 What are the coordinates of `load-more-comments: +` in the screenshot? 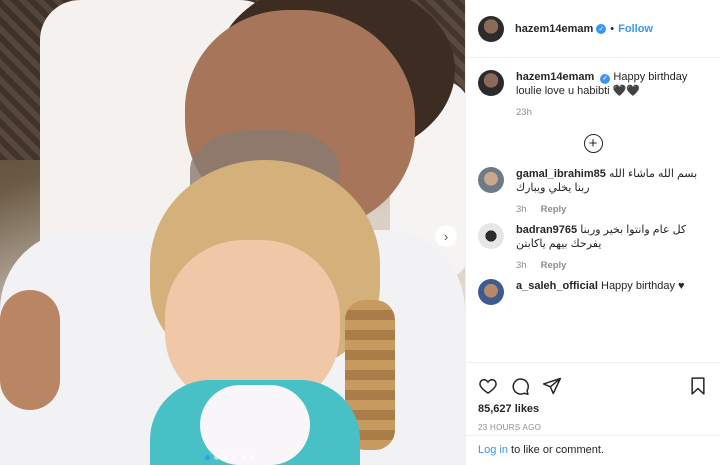 It's located at (593, 143).